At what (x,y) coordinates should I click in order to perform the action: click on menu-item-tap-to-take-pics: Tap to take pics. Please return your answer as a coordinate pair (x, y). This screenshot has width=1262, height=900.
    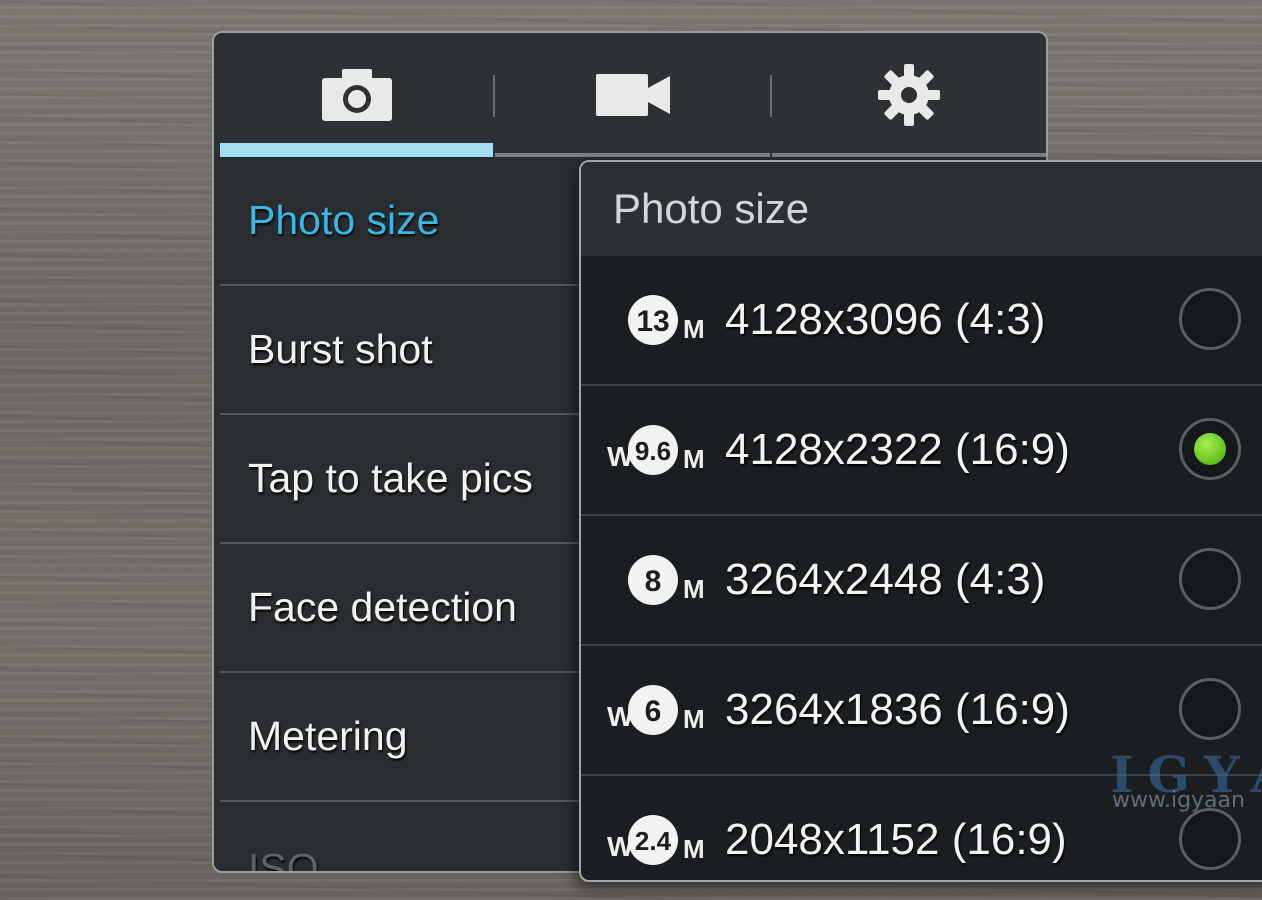
    Looking at the image, I should click on (400, 479).